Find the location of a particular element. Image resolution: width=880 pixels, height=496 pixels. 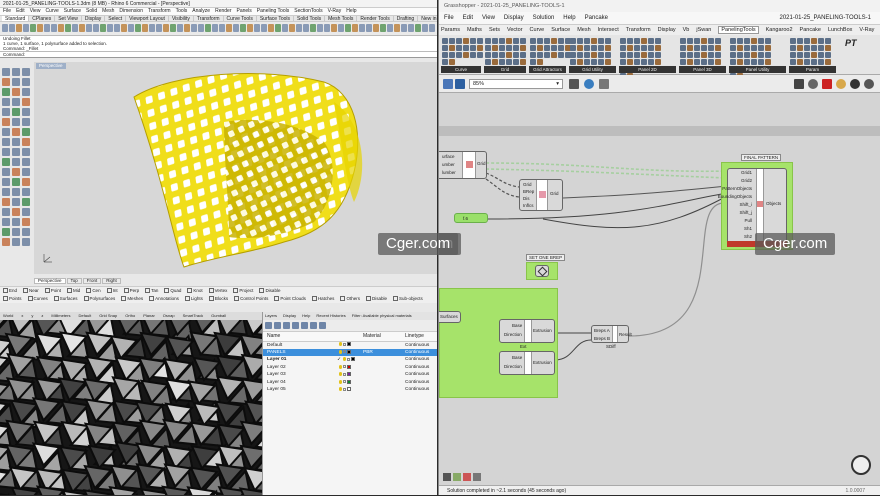

gh-tab-3: Vector is located at coordinates (515, 30).